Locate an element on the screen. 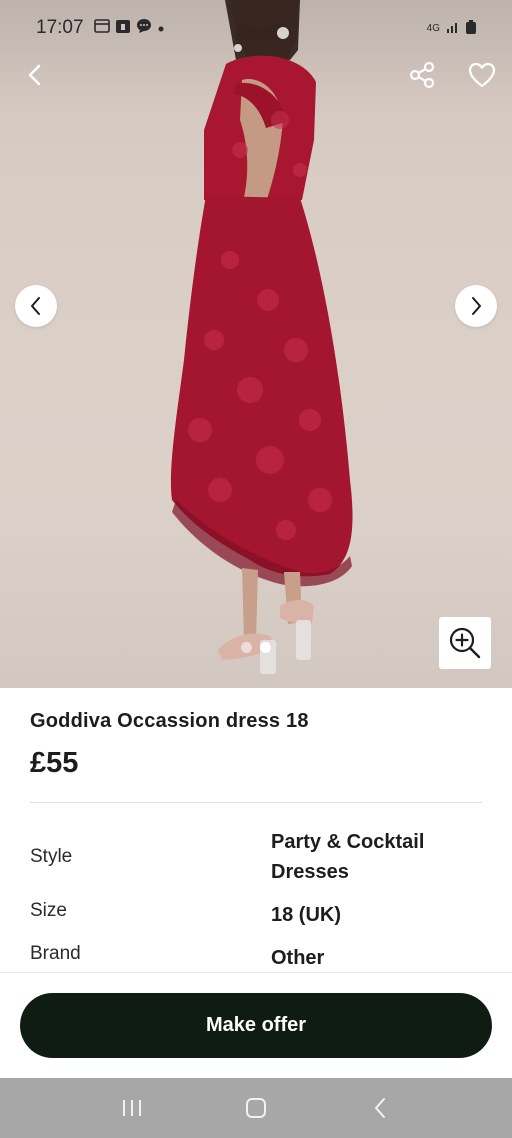 The height and width of the screenshot is (1138, 512). chat-bubble-icon is located at coordinates (144, 28).